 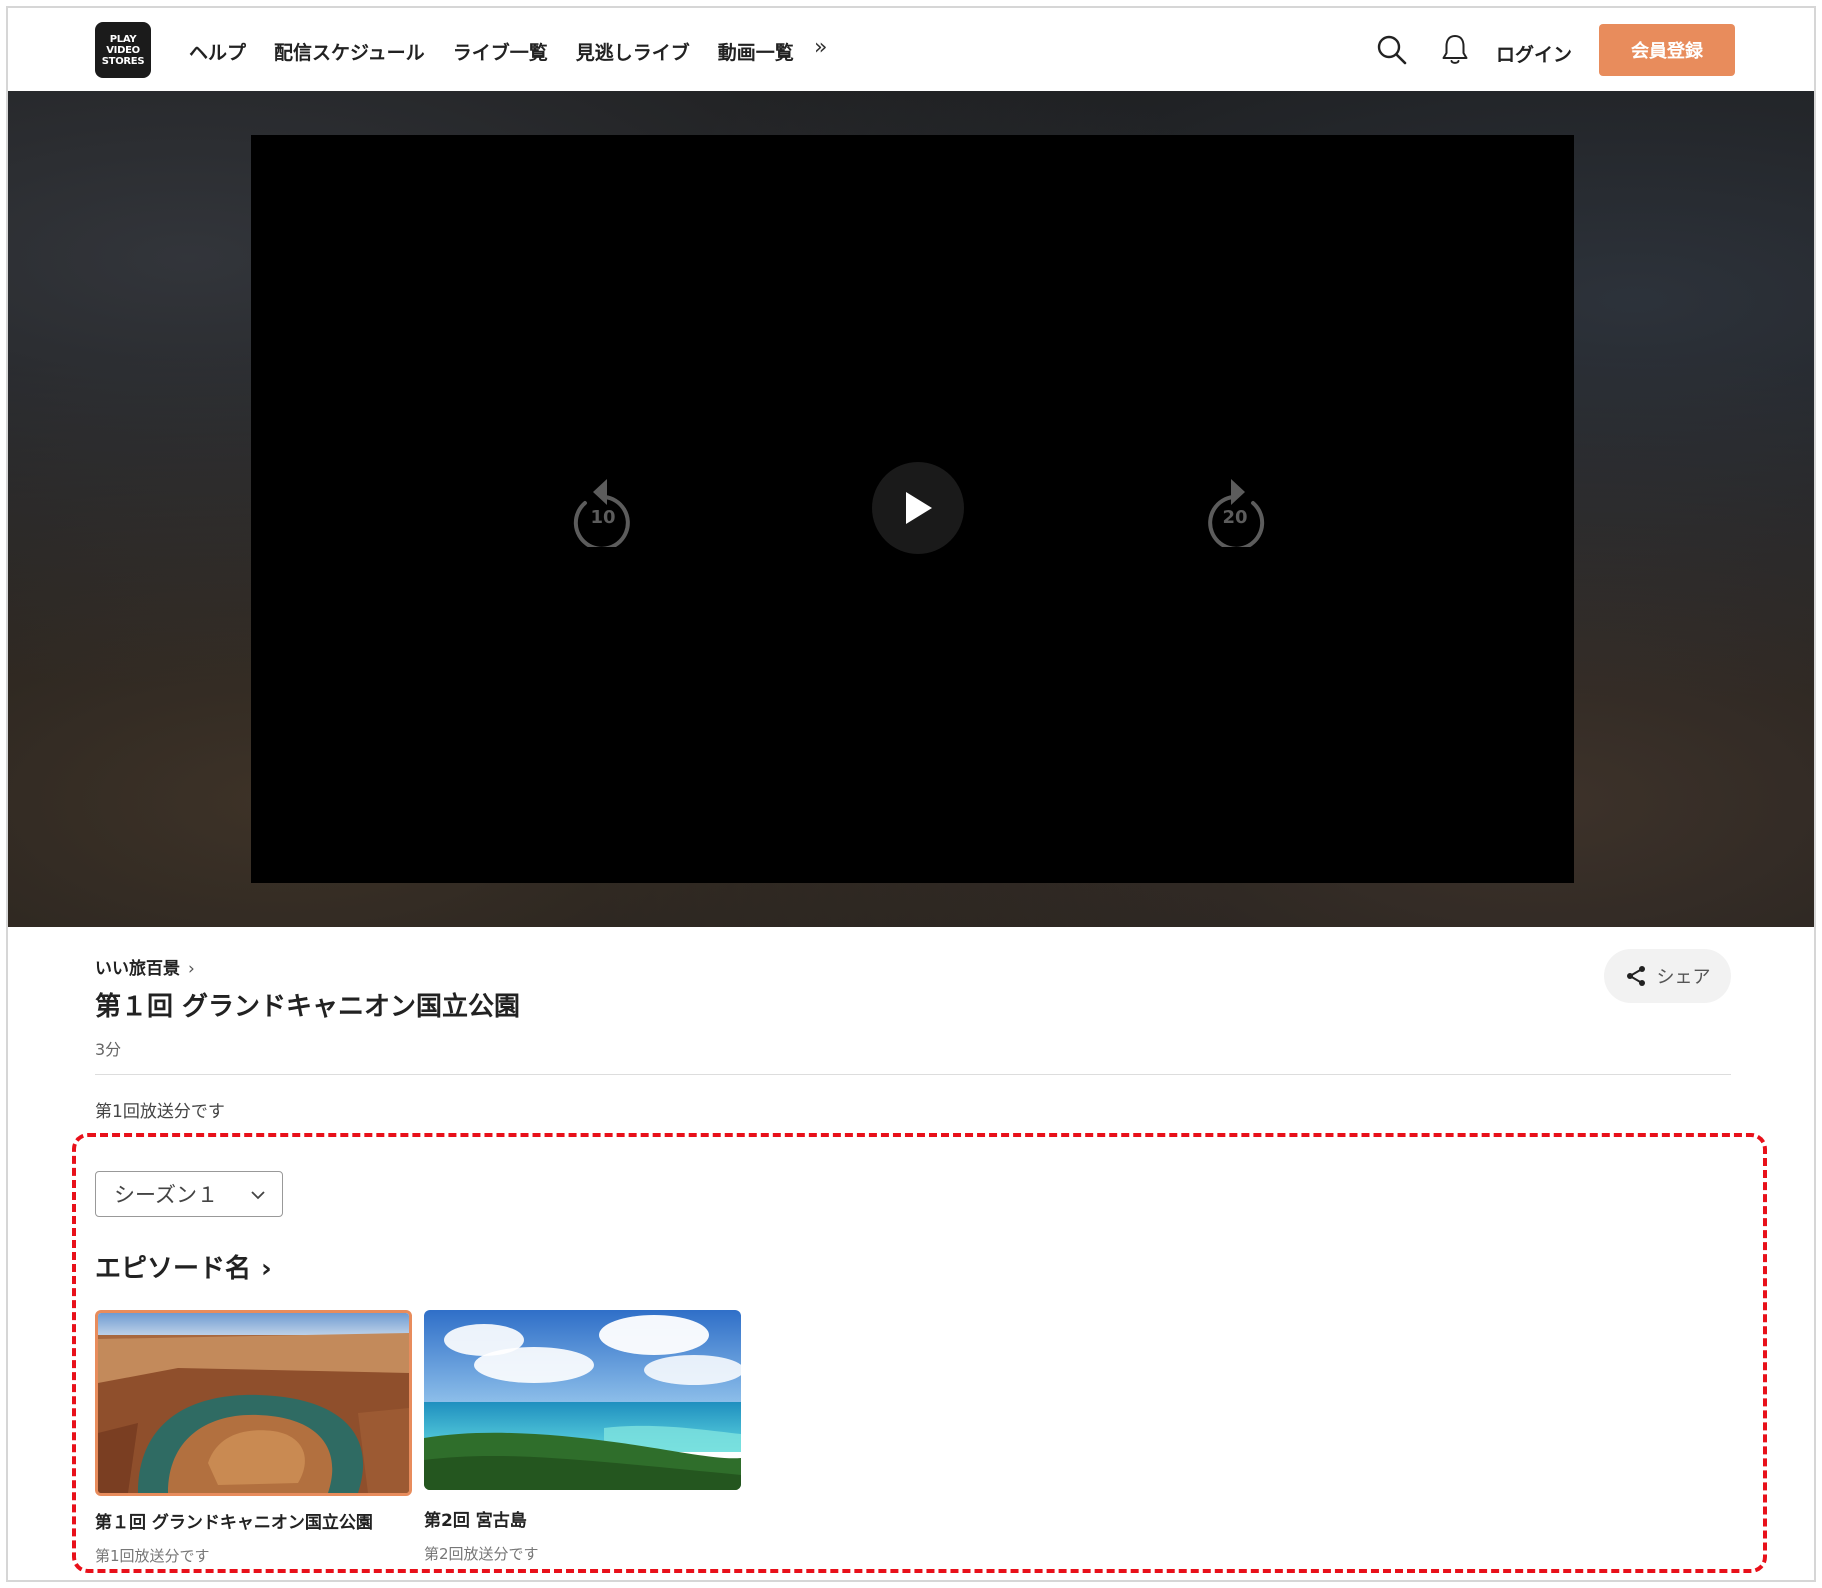 I want to click on episode-card: 第１回 グランドキャニオン国立公園 第1回放送分です, so click(x=253, y=1438).